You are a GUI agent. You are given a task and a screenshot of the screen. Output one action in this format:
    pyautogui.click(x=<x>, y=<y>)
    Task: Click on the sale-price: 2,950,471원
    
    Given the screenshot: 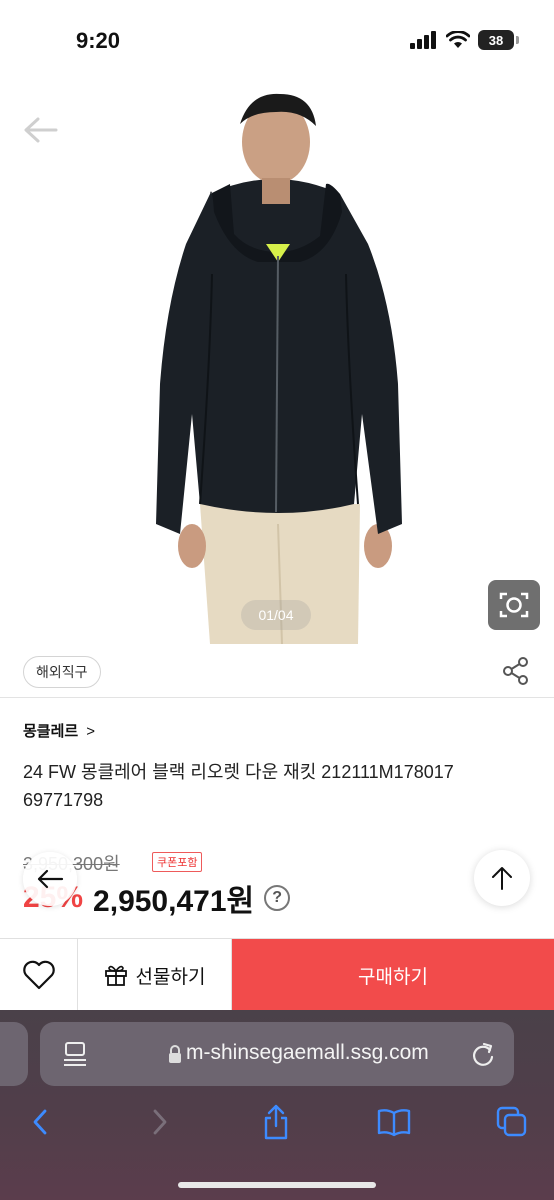 What is the action you would take?
    pyautogui.click(x=174, y=901)
    